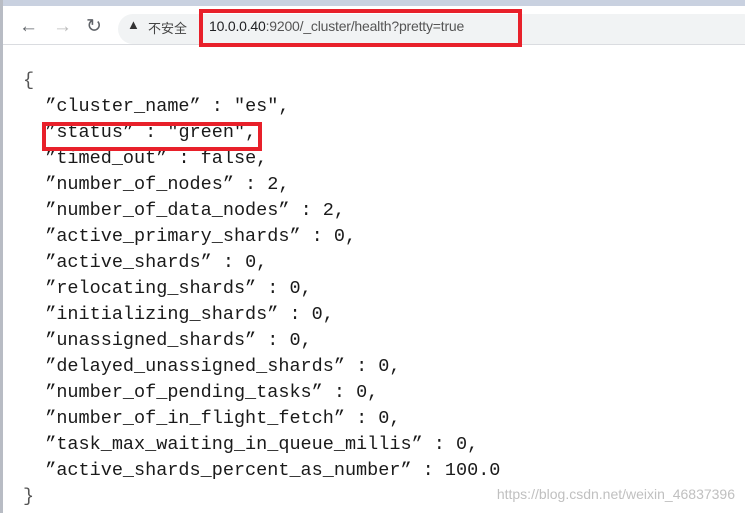 The height and width of the screenshot is (513, 745). I want to click on json-key: relocating_shards, so click(151, 288).